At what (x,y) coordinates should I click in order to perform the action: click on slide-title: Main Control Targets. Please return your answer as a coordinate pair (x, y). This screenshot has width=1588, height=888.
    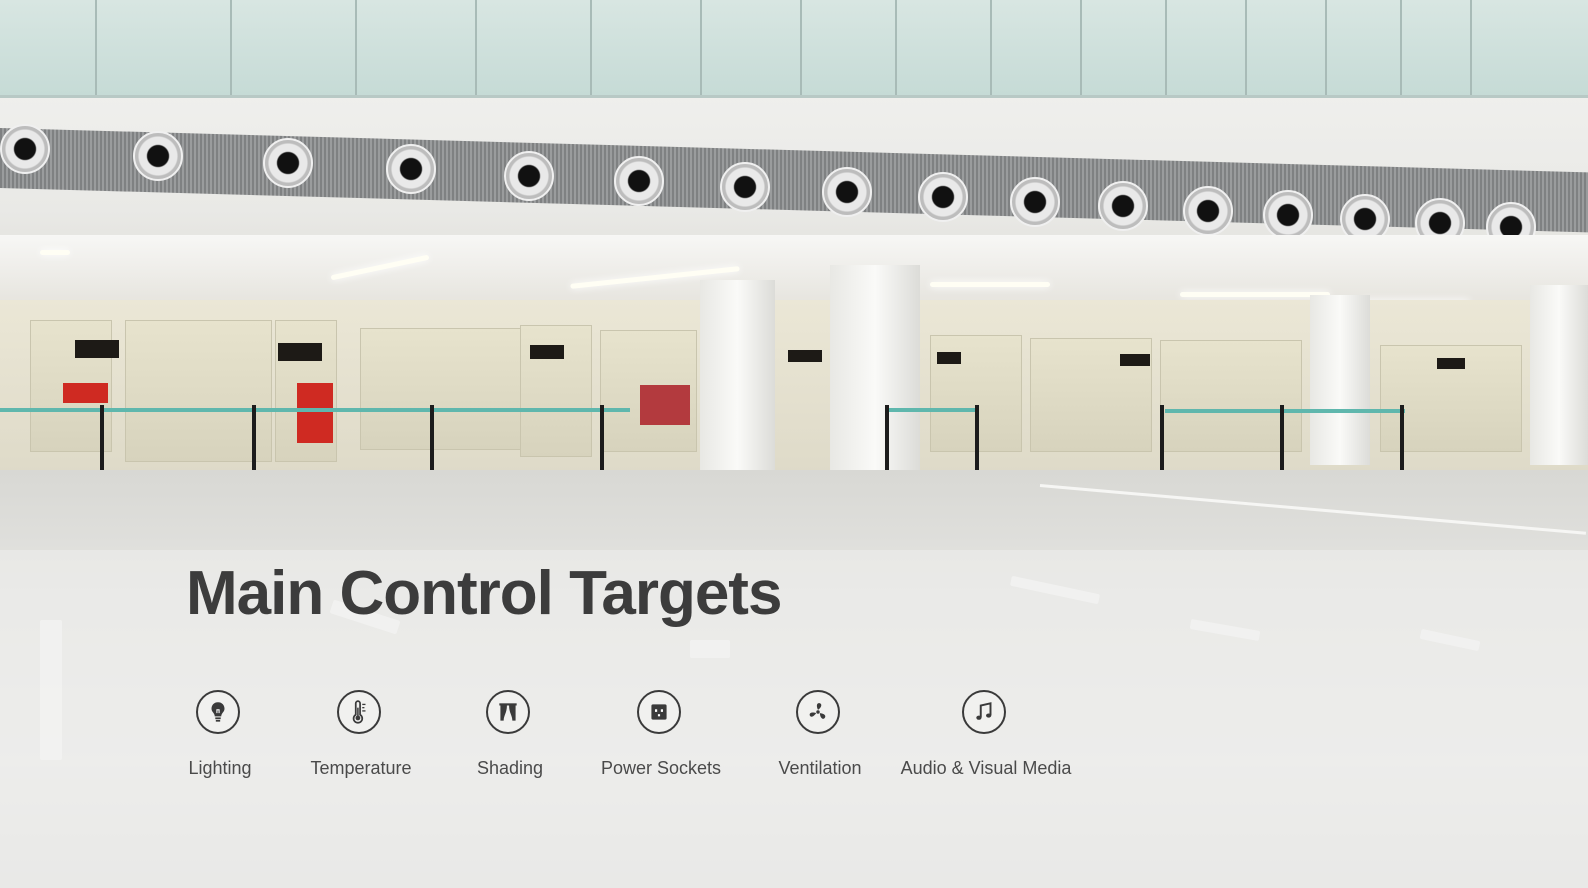
    Looking at the image, I should click on (484, 593).